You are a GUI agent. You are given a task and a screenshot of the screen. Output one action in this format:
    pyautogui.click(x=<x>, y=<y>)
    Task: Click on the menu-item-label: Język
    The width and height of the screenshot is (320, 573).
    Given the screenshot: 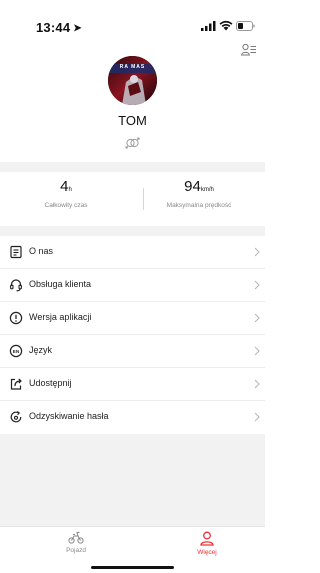 What is the action you would take?
    pyautogui.click(x=41, y=350)
    